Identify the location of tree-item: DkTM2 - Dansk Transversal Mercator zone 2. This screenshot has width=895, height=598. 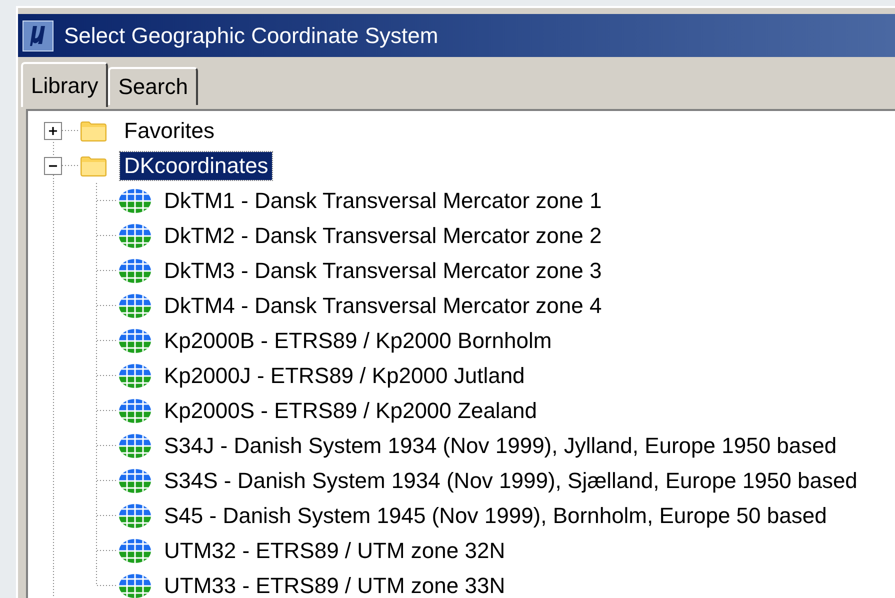
(383, 236).